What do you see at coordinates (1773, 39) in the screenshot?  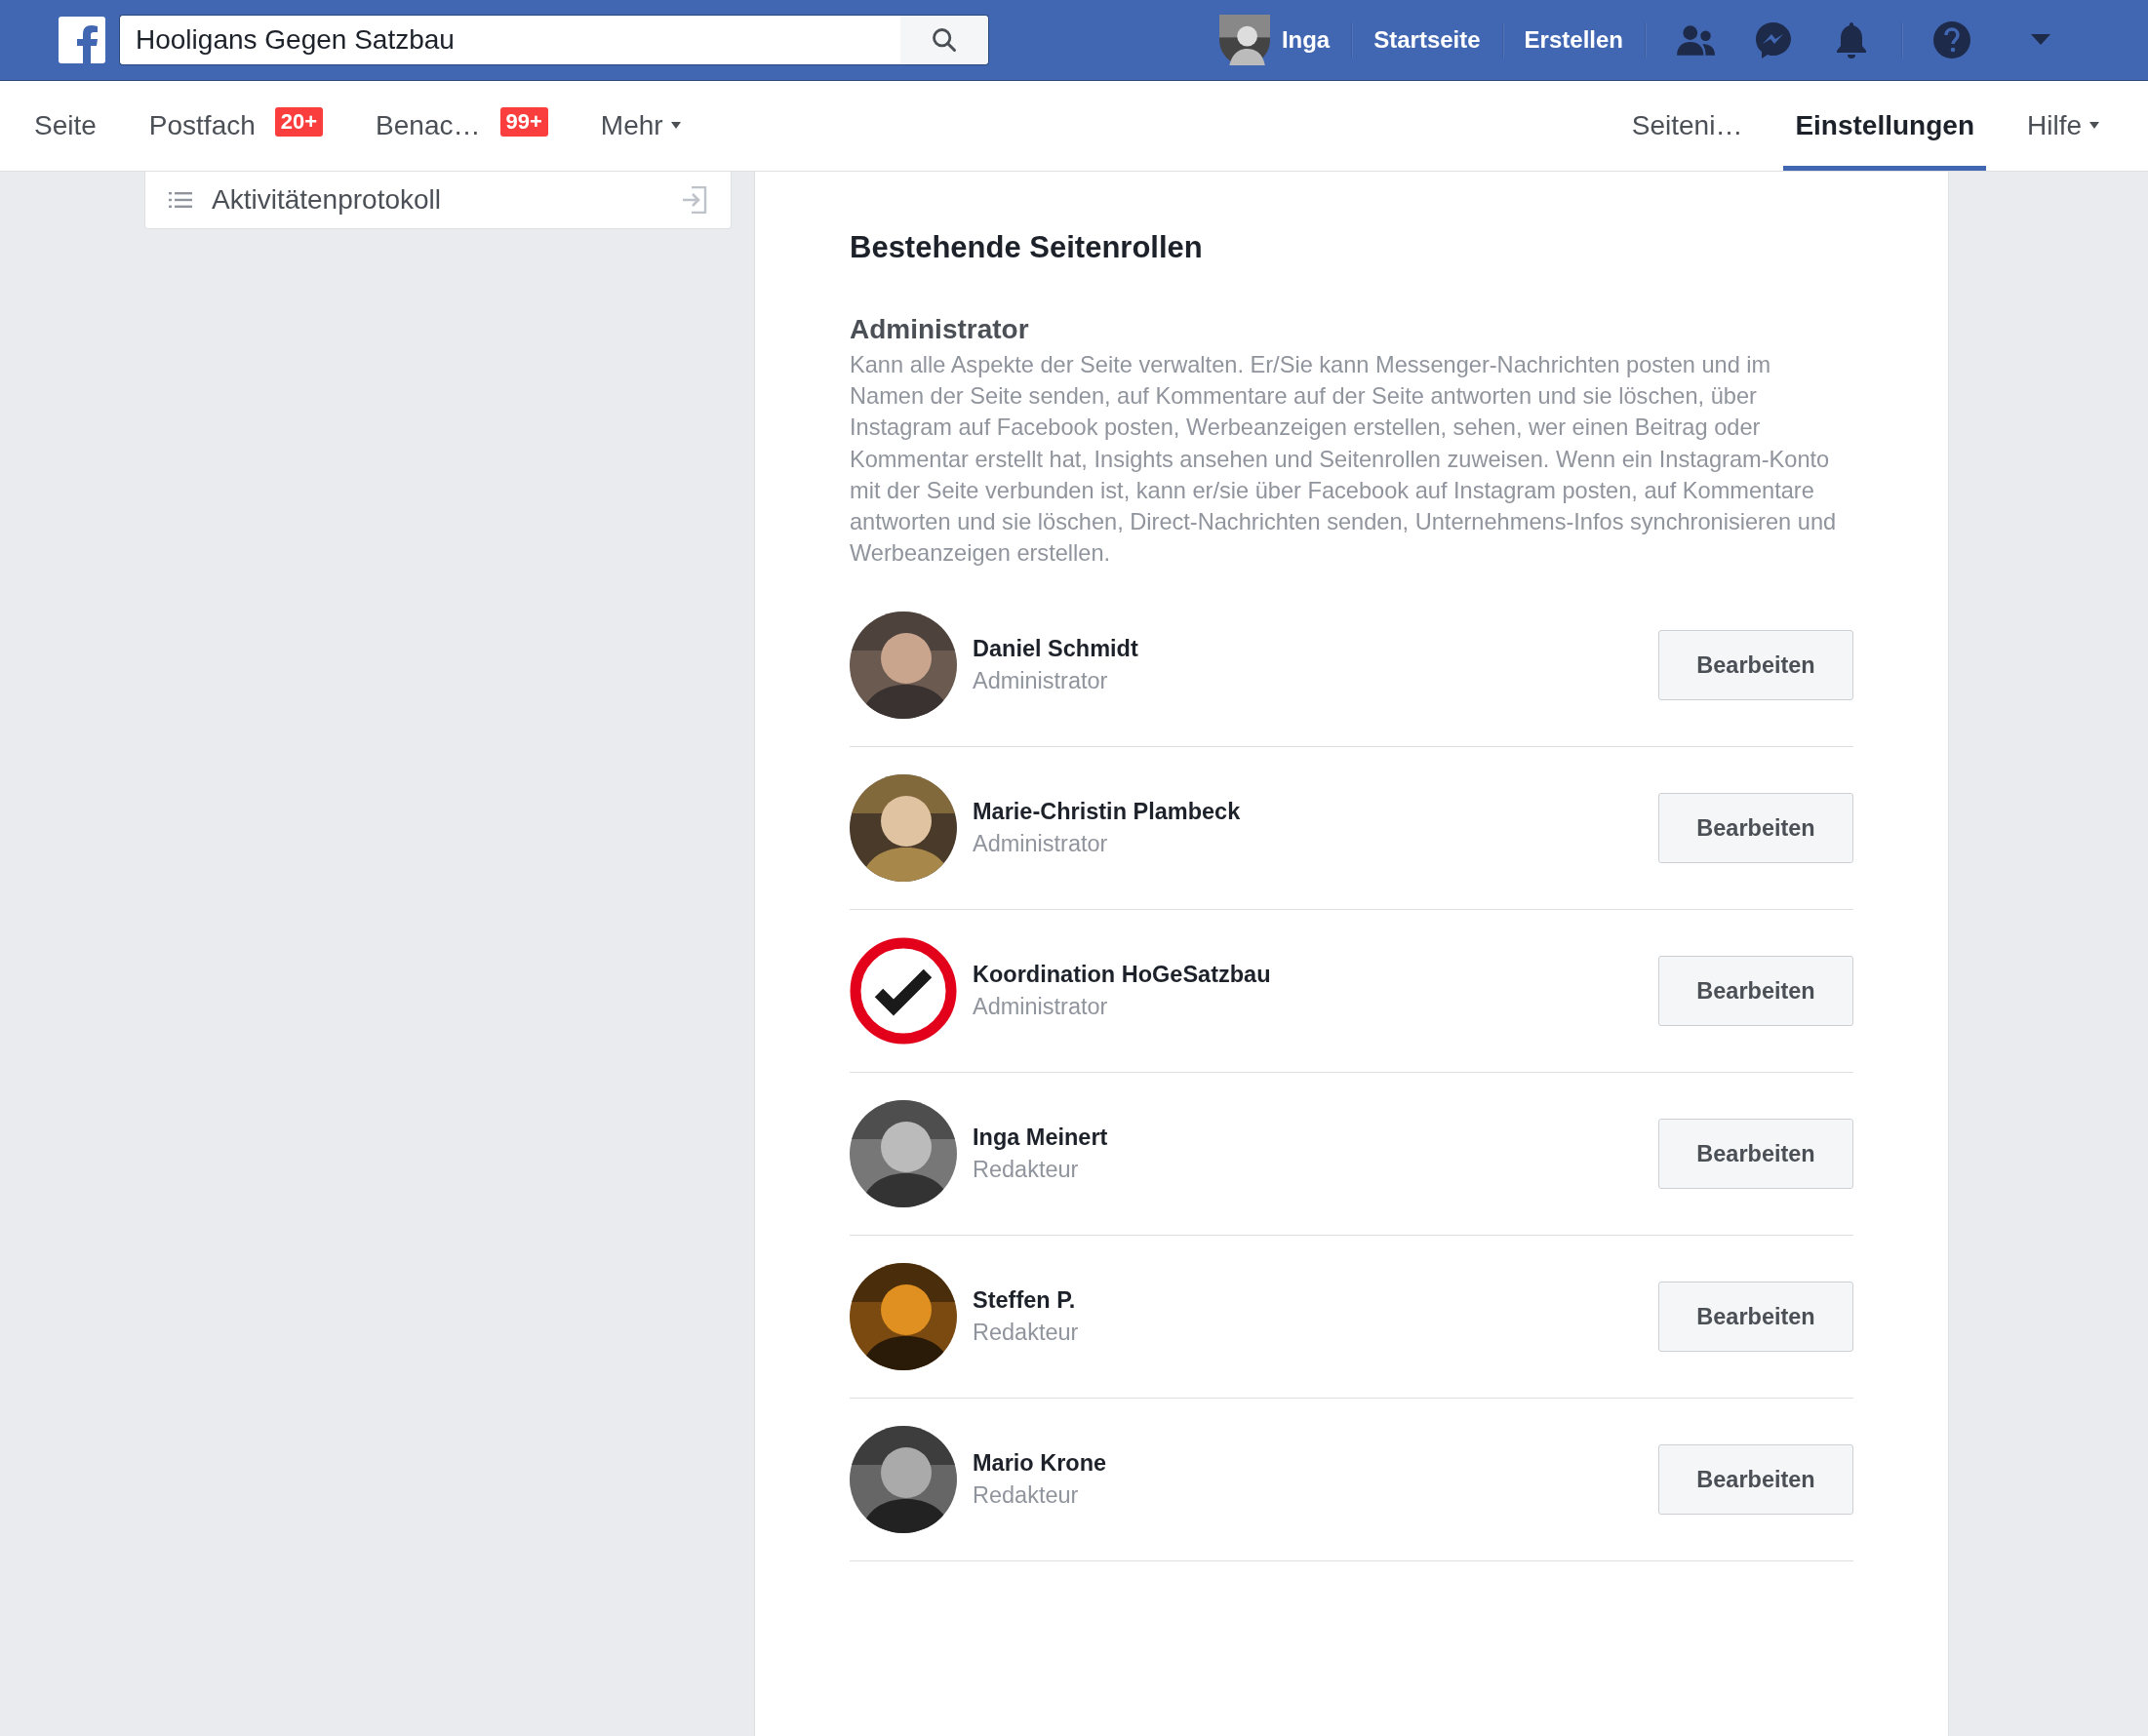 I see `messenger-icon` at bounding box center [1773, 39].